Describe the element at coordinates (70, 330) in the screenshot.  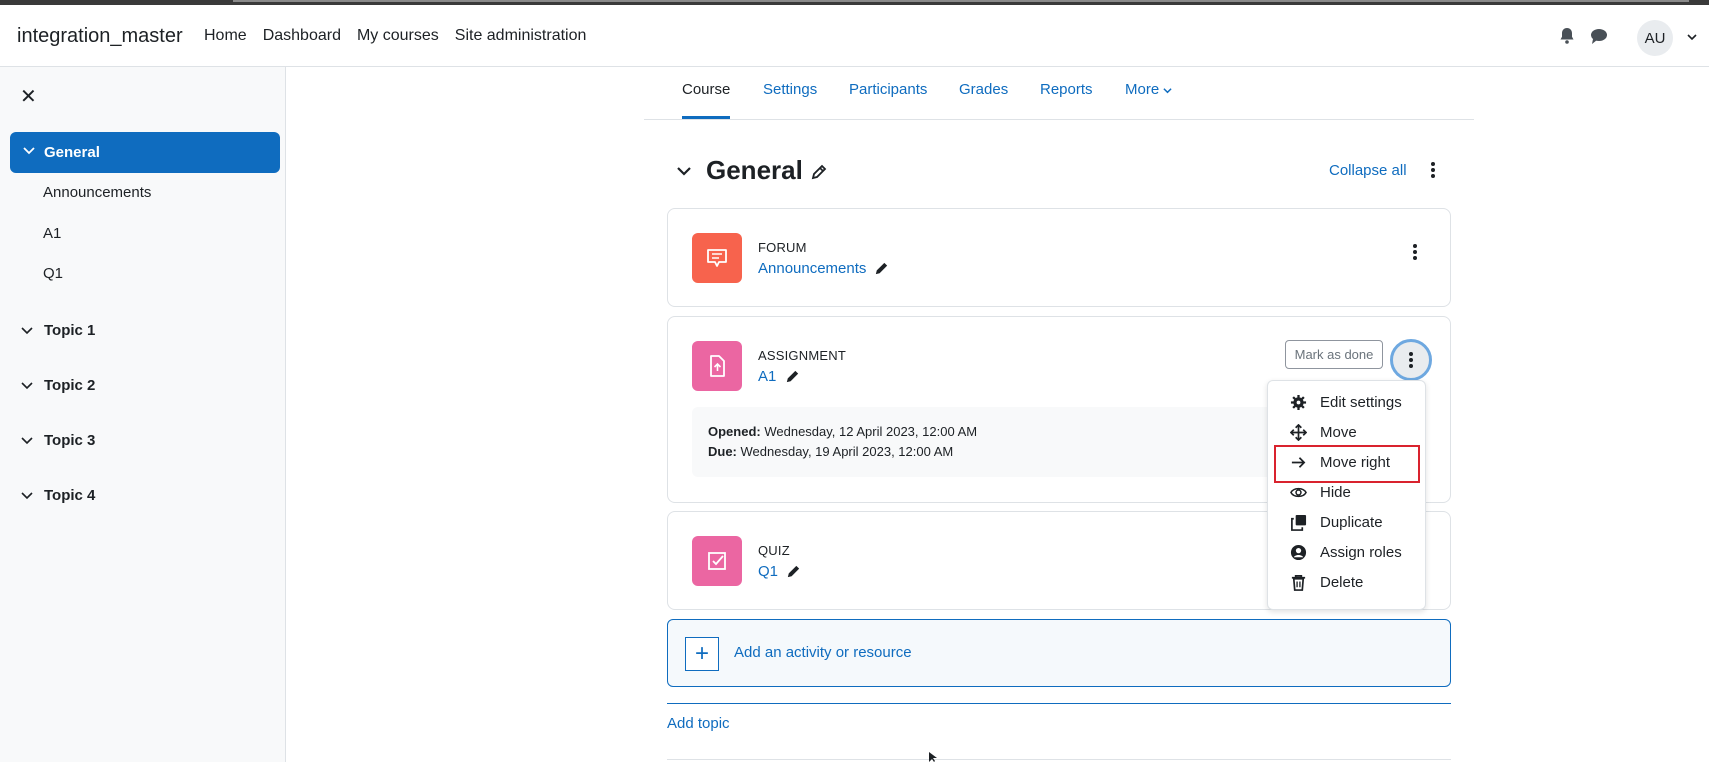
I see `drawer-topic-label: Topic 1` at that location.